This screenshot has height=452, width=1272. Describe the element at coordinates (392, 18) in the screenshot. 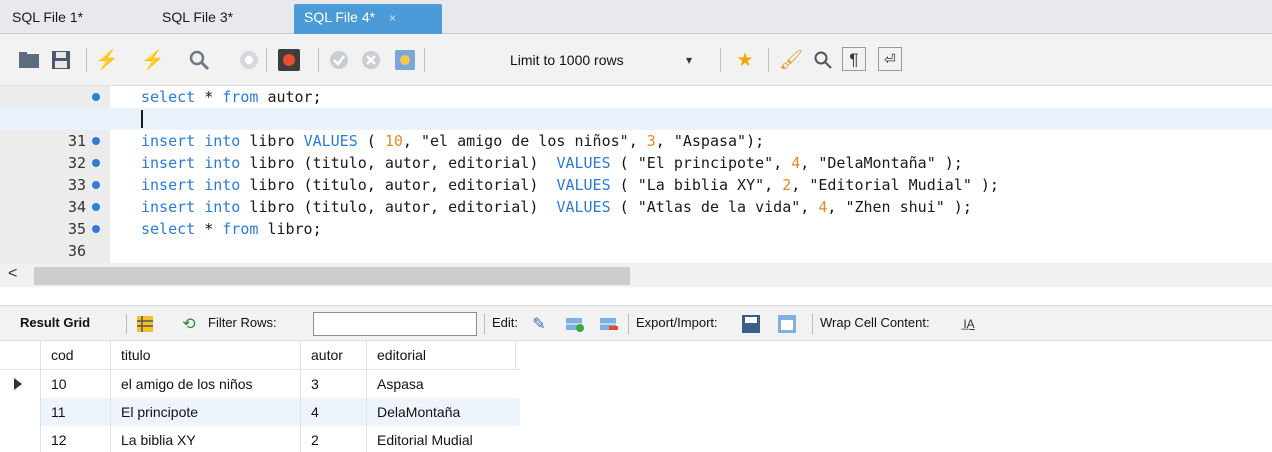

I see `close-icon: ×` at that location.